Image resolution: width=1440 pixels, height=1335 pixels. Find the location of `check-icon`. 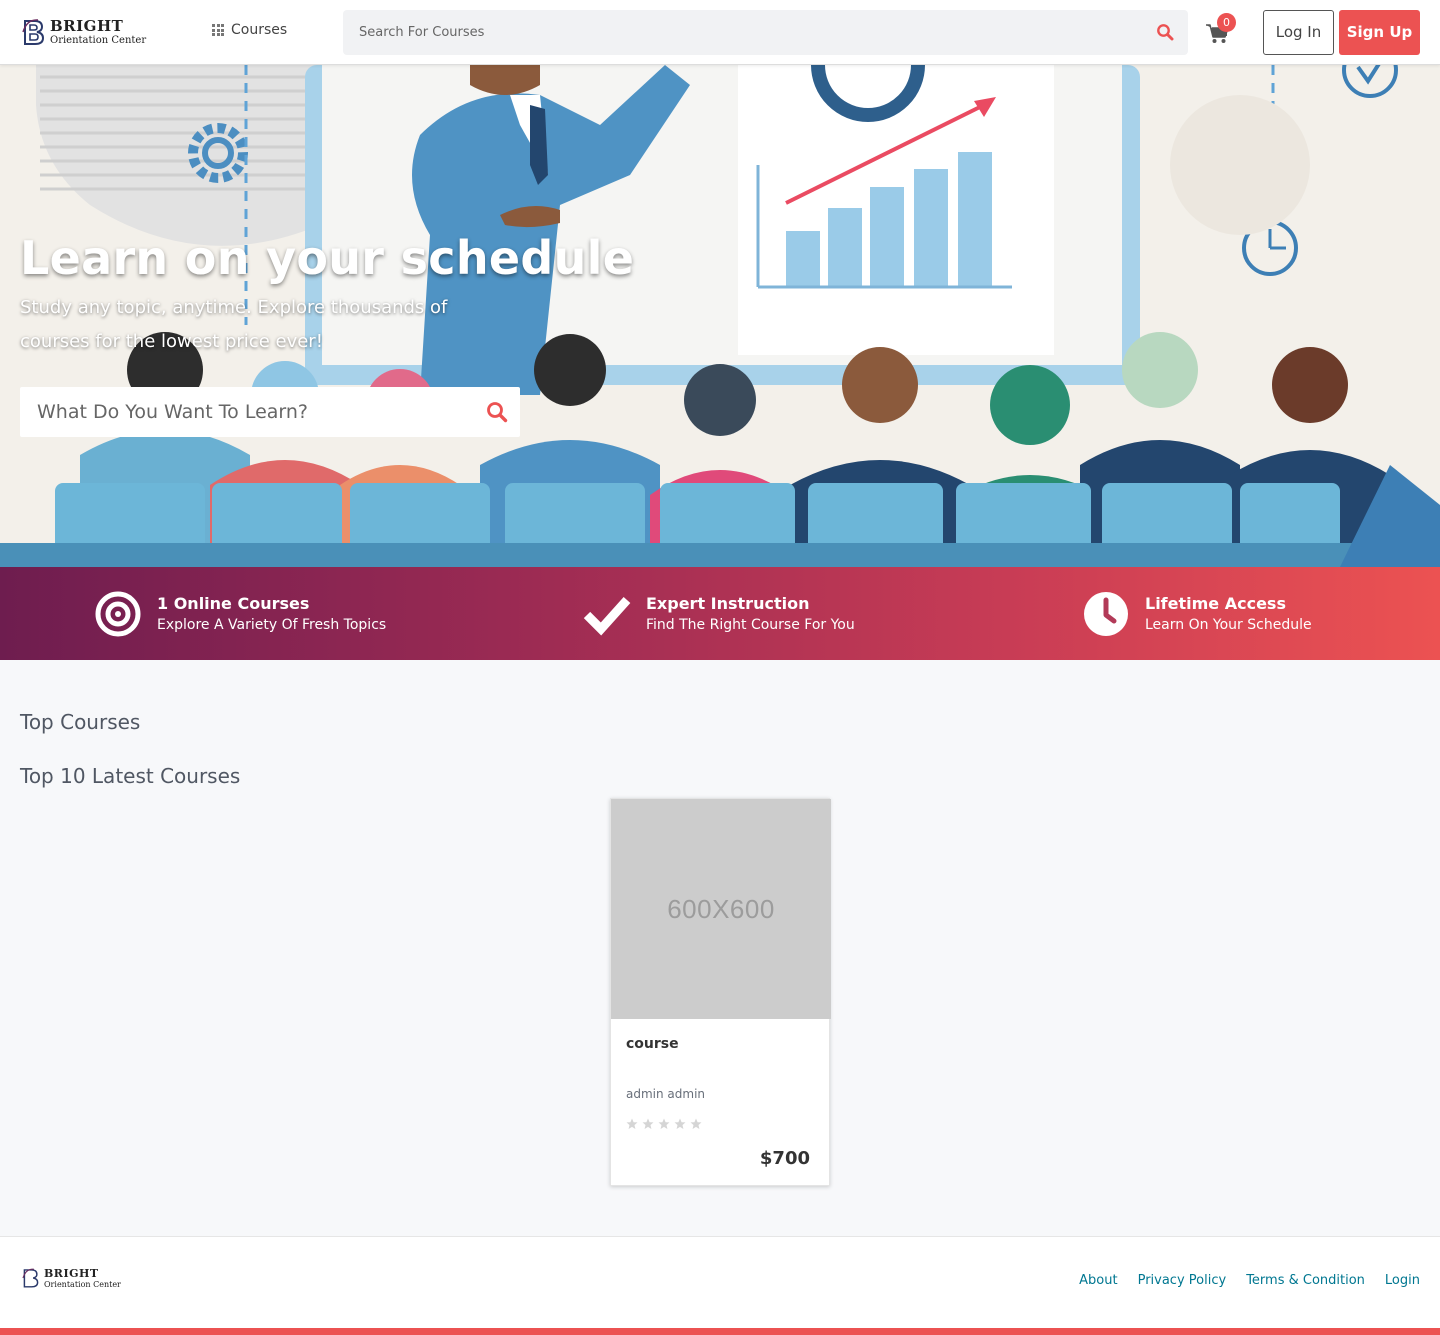

check-icon is located at coordinates (607, 616).